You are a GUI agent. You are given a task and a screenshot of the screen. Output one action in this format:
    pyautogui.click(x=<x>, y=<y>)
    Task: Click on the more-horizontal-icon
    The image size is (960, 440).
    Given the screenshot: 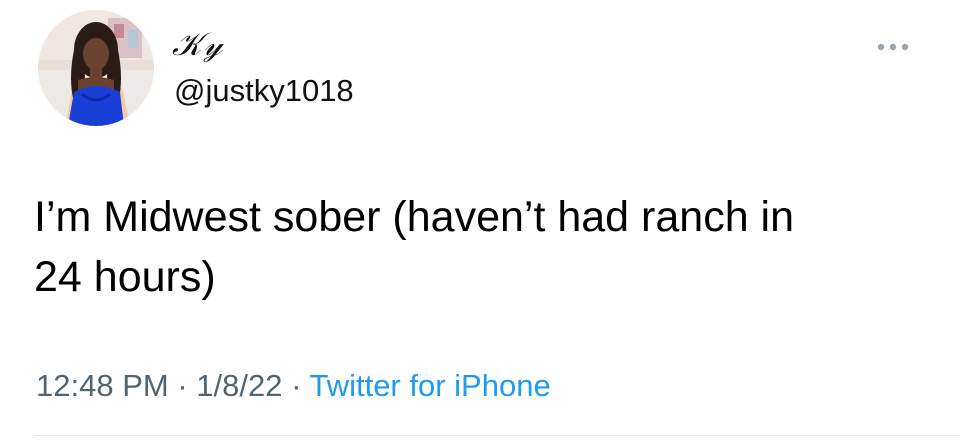 What is the action you would take?
    pyautogui.click(x=893, y=47)
    